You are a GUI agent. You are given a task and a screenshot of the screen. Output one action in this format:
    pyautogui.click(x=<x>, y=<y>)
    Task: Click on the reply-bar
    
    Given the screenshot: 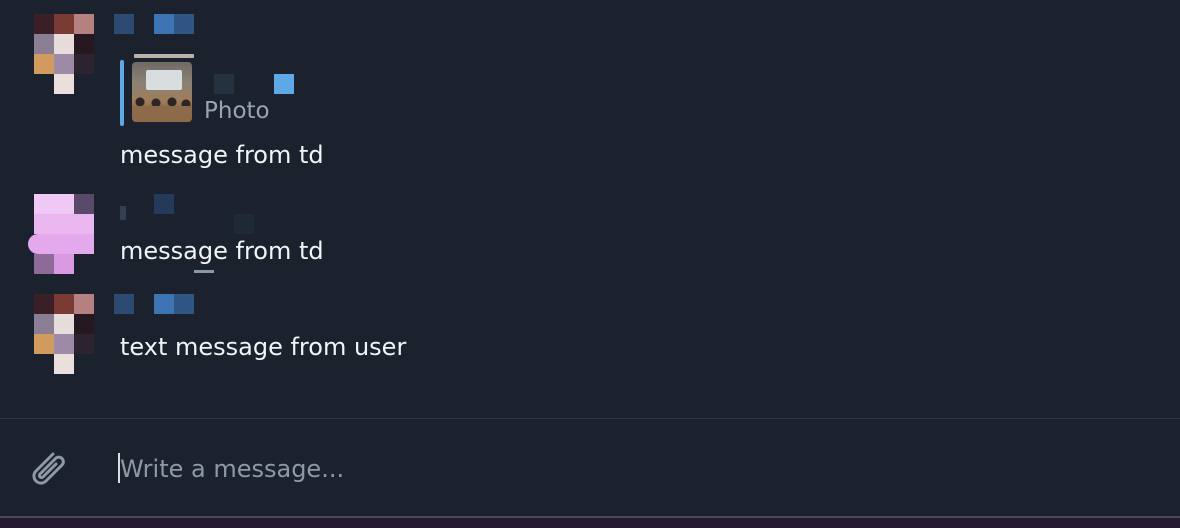 What is the action you would take?
    pyautogui.click(x=122, y=93)
    